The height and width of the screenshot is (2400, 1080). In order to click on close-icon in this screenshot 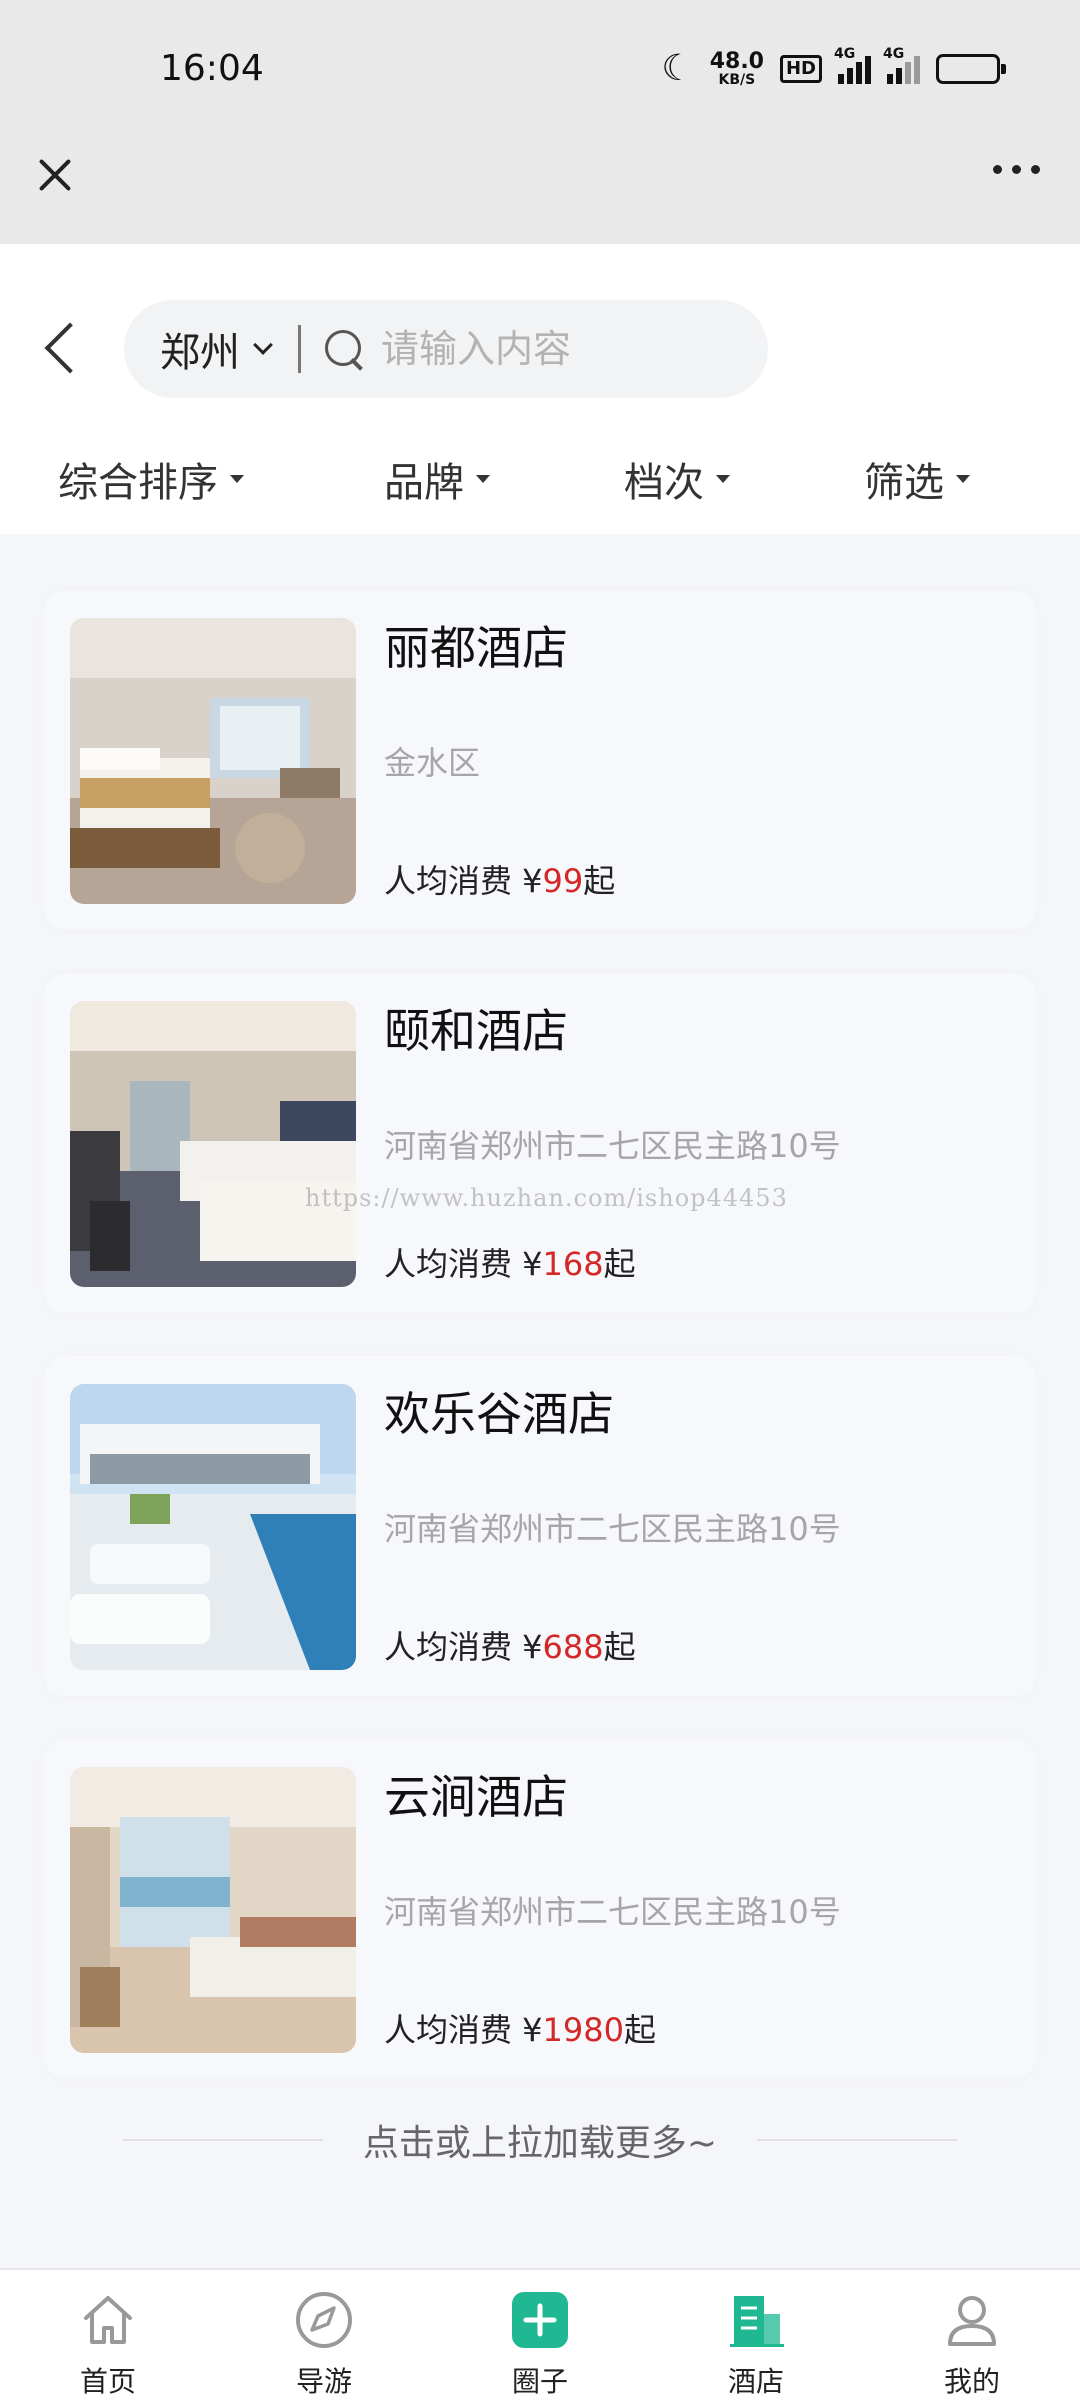, I will do `click(55, 175)`.